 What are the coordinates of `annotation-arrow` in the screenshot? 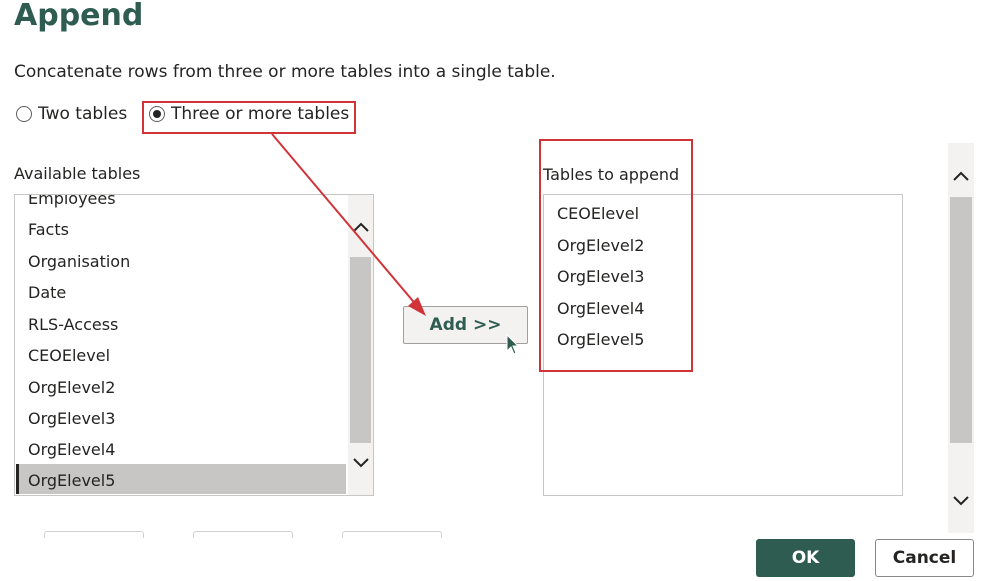 It's located at (348, 224).